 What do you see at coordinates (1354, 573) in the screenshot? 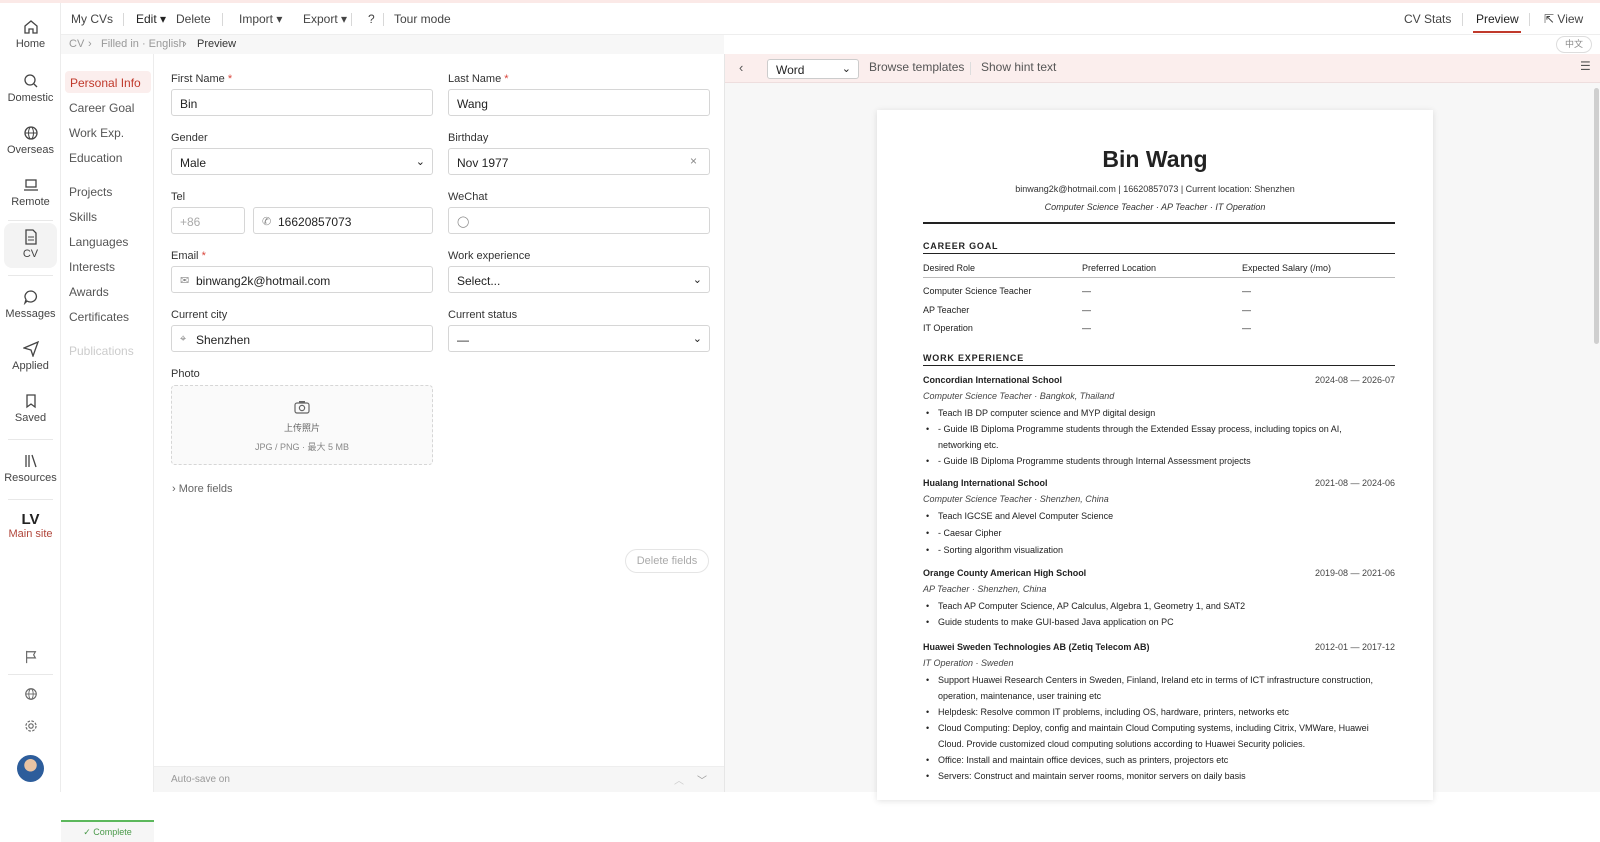
I see `job-dates: 2019-08 — 2021-06` at bounding box center [1354, 573].